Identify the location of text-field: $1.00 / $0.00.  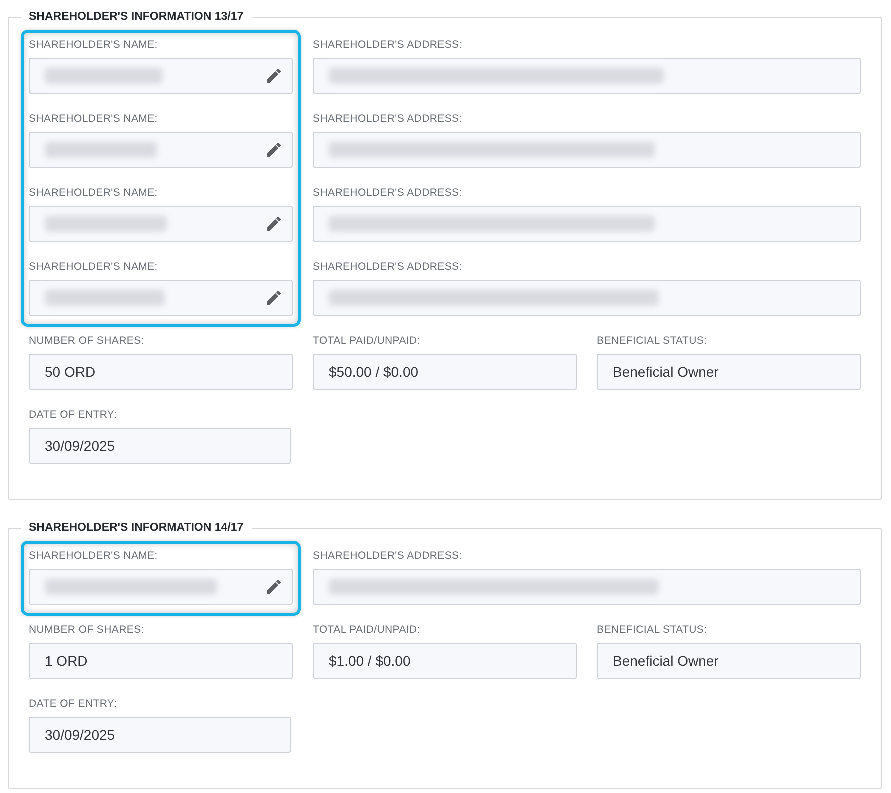
(445, 661).